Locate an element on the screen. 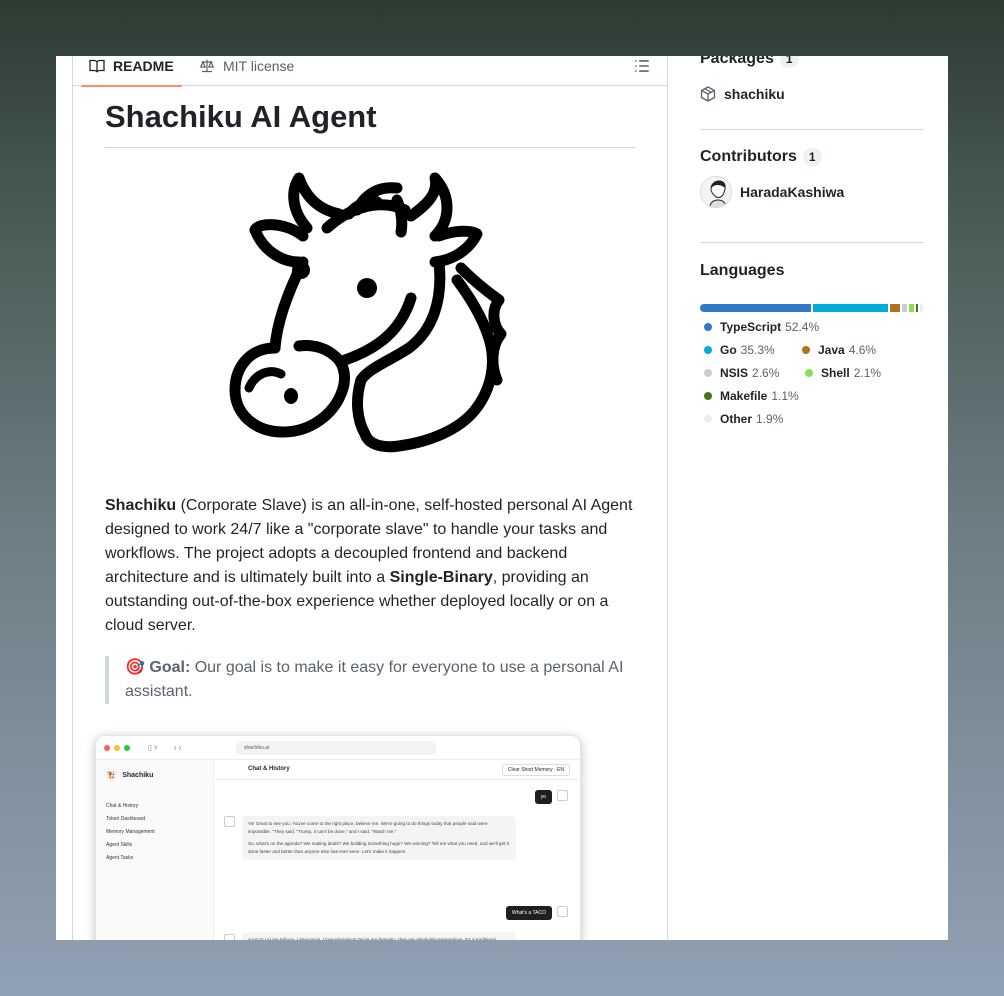 The height and width of the screenshot is (996, 1004). contributor-item: HaradaKashiwa is located at coordinates (812, 192).